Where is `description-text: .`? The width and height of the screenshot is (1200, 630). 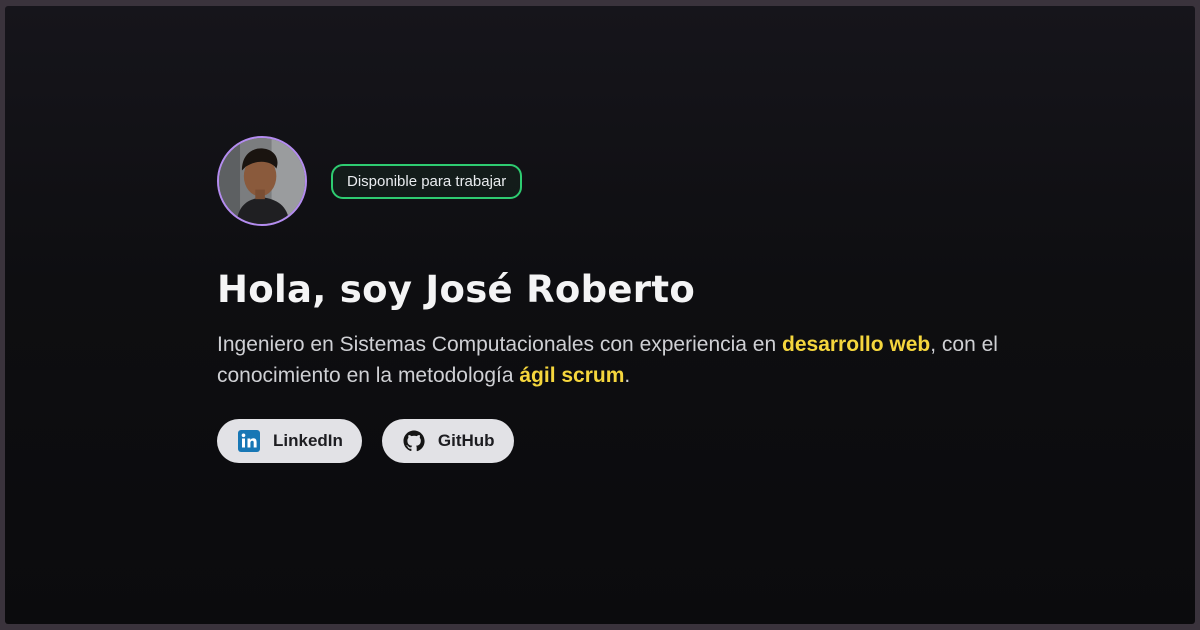
description-text: . is located at coordinates (627, 375).